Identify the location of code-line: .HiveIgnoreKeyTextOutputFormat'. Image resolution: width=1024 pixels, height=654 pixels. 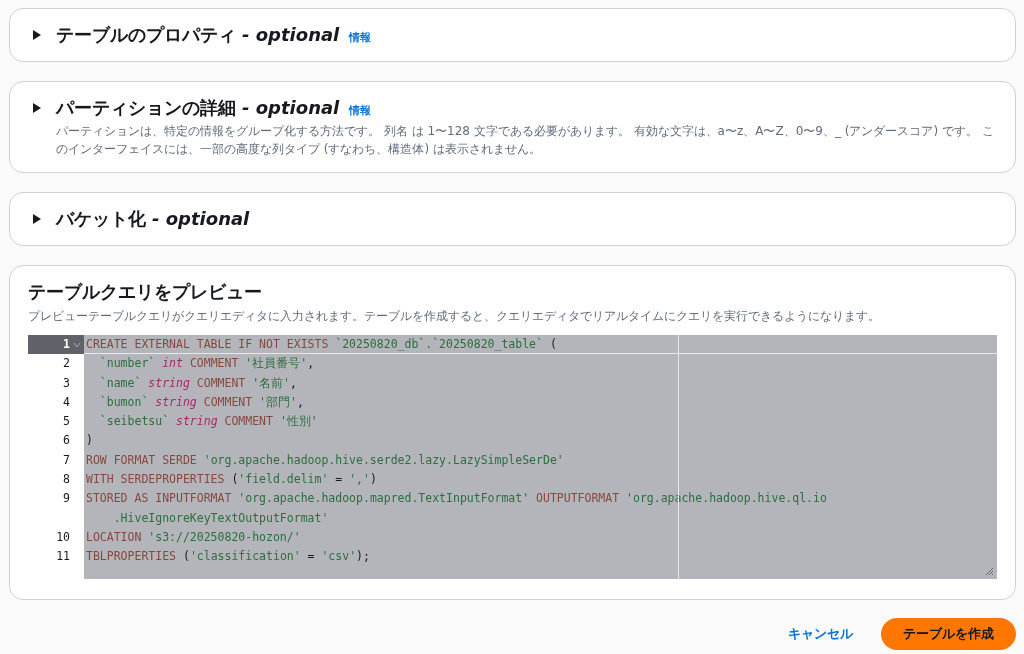
(221, 518).